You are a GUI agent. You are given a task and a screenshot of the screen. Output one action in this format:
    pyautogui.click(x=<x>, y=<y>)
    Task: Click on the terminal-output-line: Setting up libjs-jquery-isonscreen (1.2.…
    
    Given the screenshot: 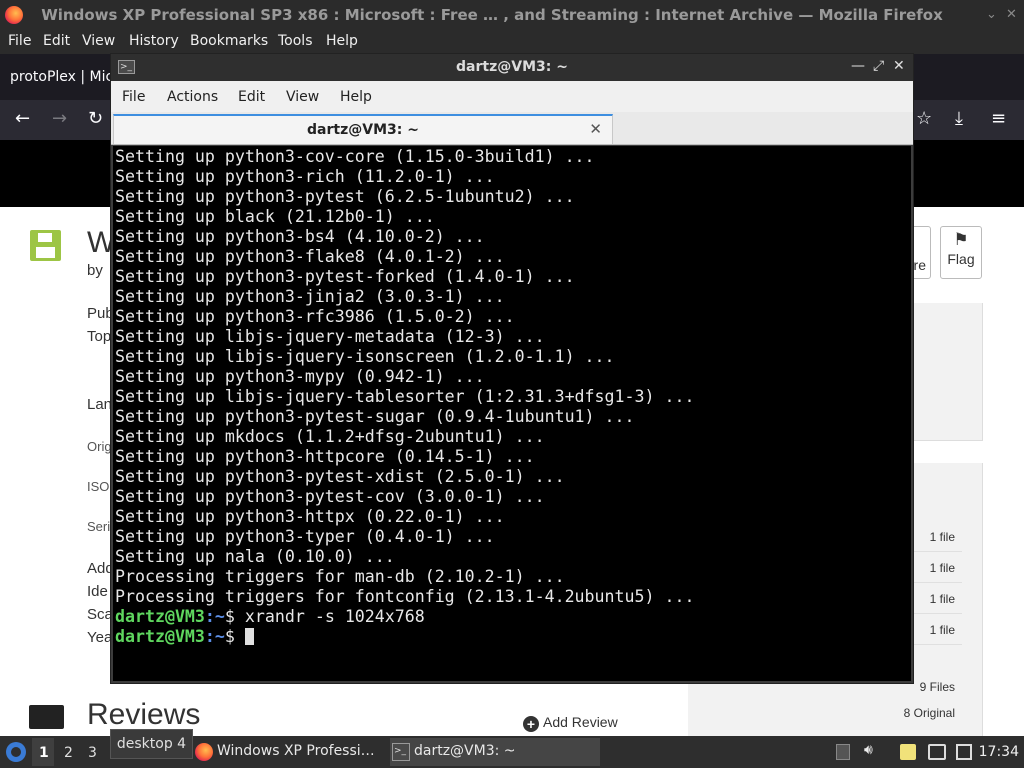 What is the action you would take?
    pyautogui.click(x=365, y=356)
    